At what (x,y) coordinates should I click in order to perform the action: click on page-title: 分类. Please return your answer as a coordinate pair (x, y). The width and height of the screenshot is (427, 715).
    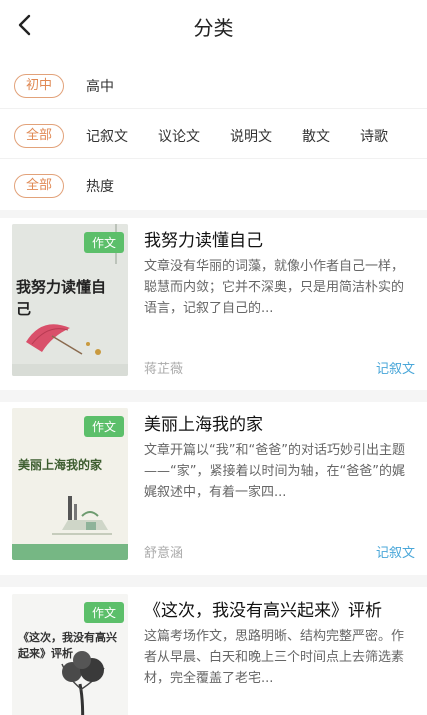
    Looking at the image, I should click on (213, 28).